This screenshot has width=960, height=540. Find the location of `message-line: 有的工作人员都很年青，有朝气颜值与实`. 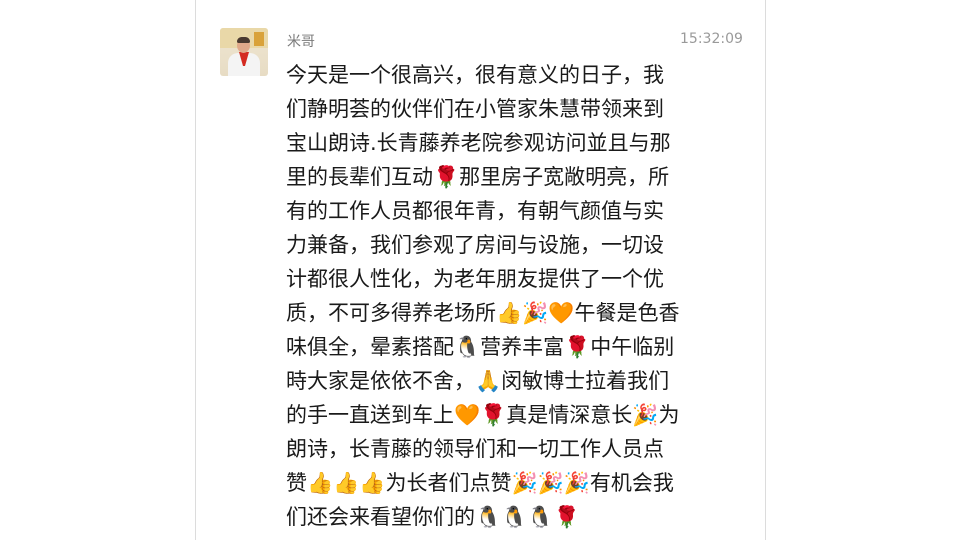

message-line: 有的工作人员都很年青，有朝气颜值与实 is located at coordinates (475, 211).